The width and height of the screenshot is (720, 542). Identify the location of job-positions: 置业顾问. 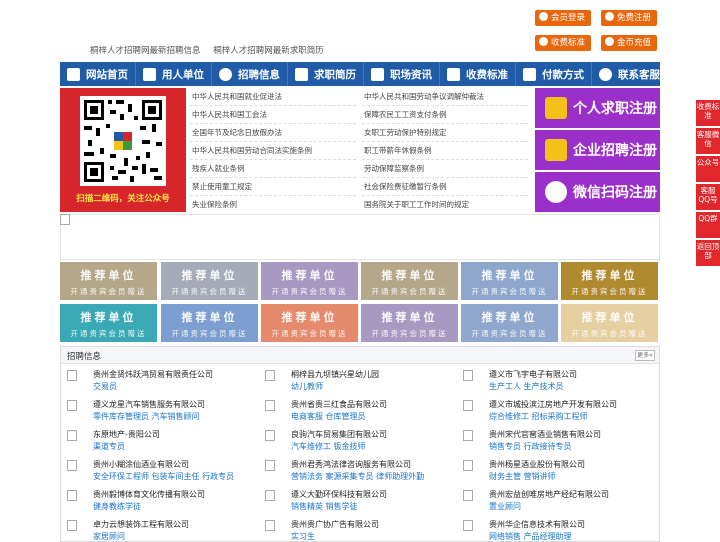
(505, 506).